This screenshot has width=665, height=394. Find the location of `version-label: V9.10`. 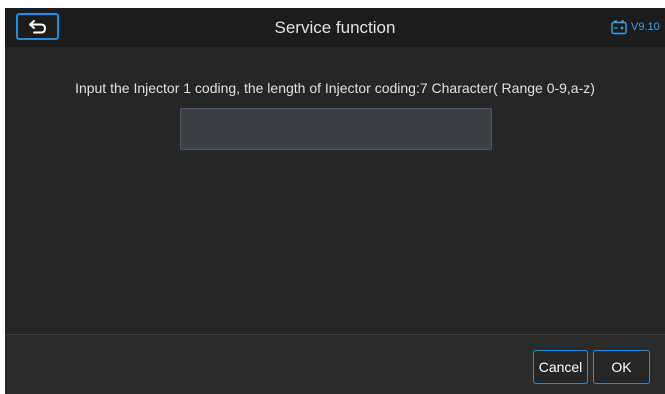

version-label: V9.10 is located at coordinates (645, 27).